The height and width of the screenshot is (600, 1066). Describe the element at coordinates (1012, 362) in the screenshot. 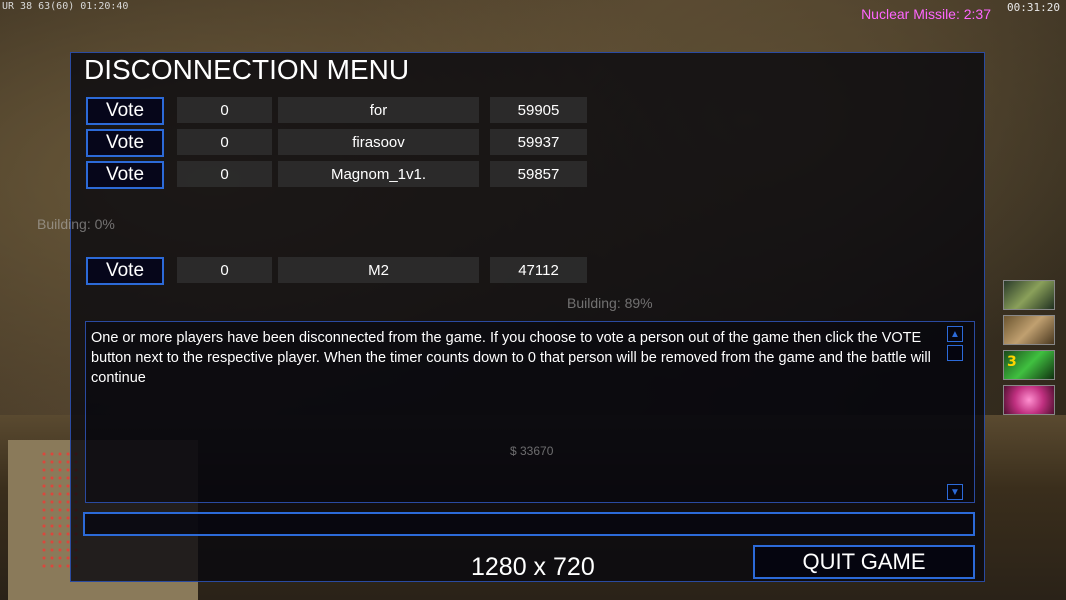

I see `unit-count: 3` at that location.